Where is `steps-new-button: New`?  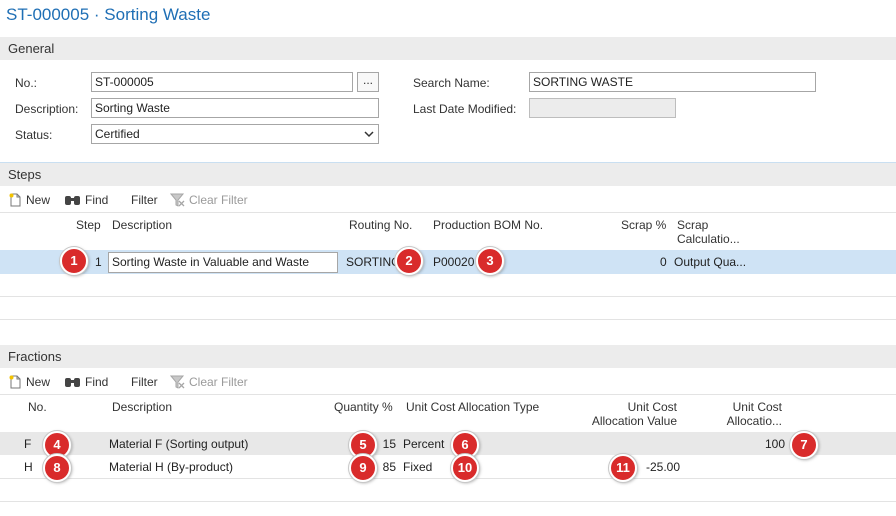 steps-new-button: New is located at coordinates (29, 200).